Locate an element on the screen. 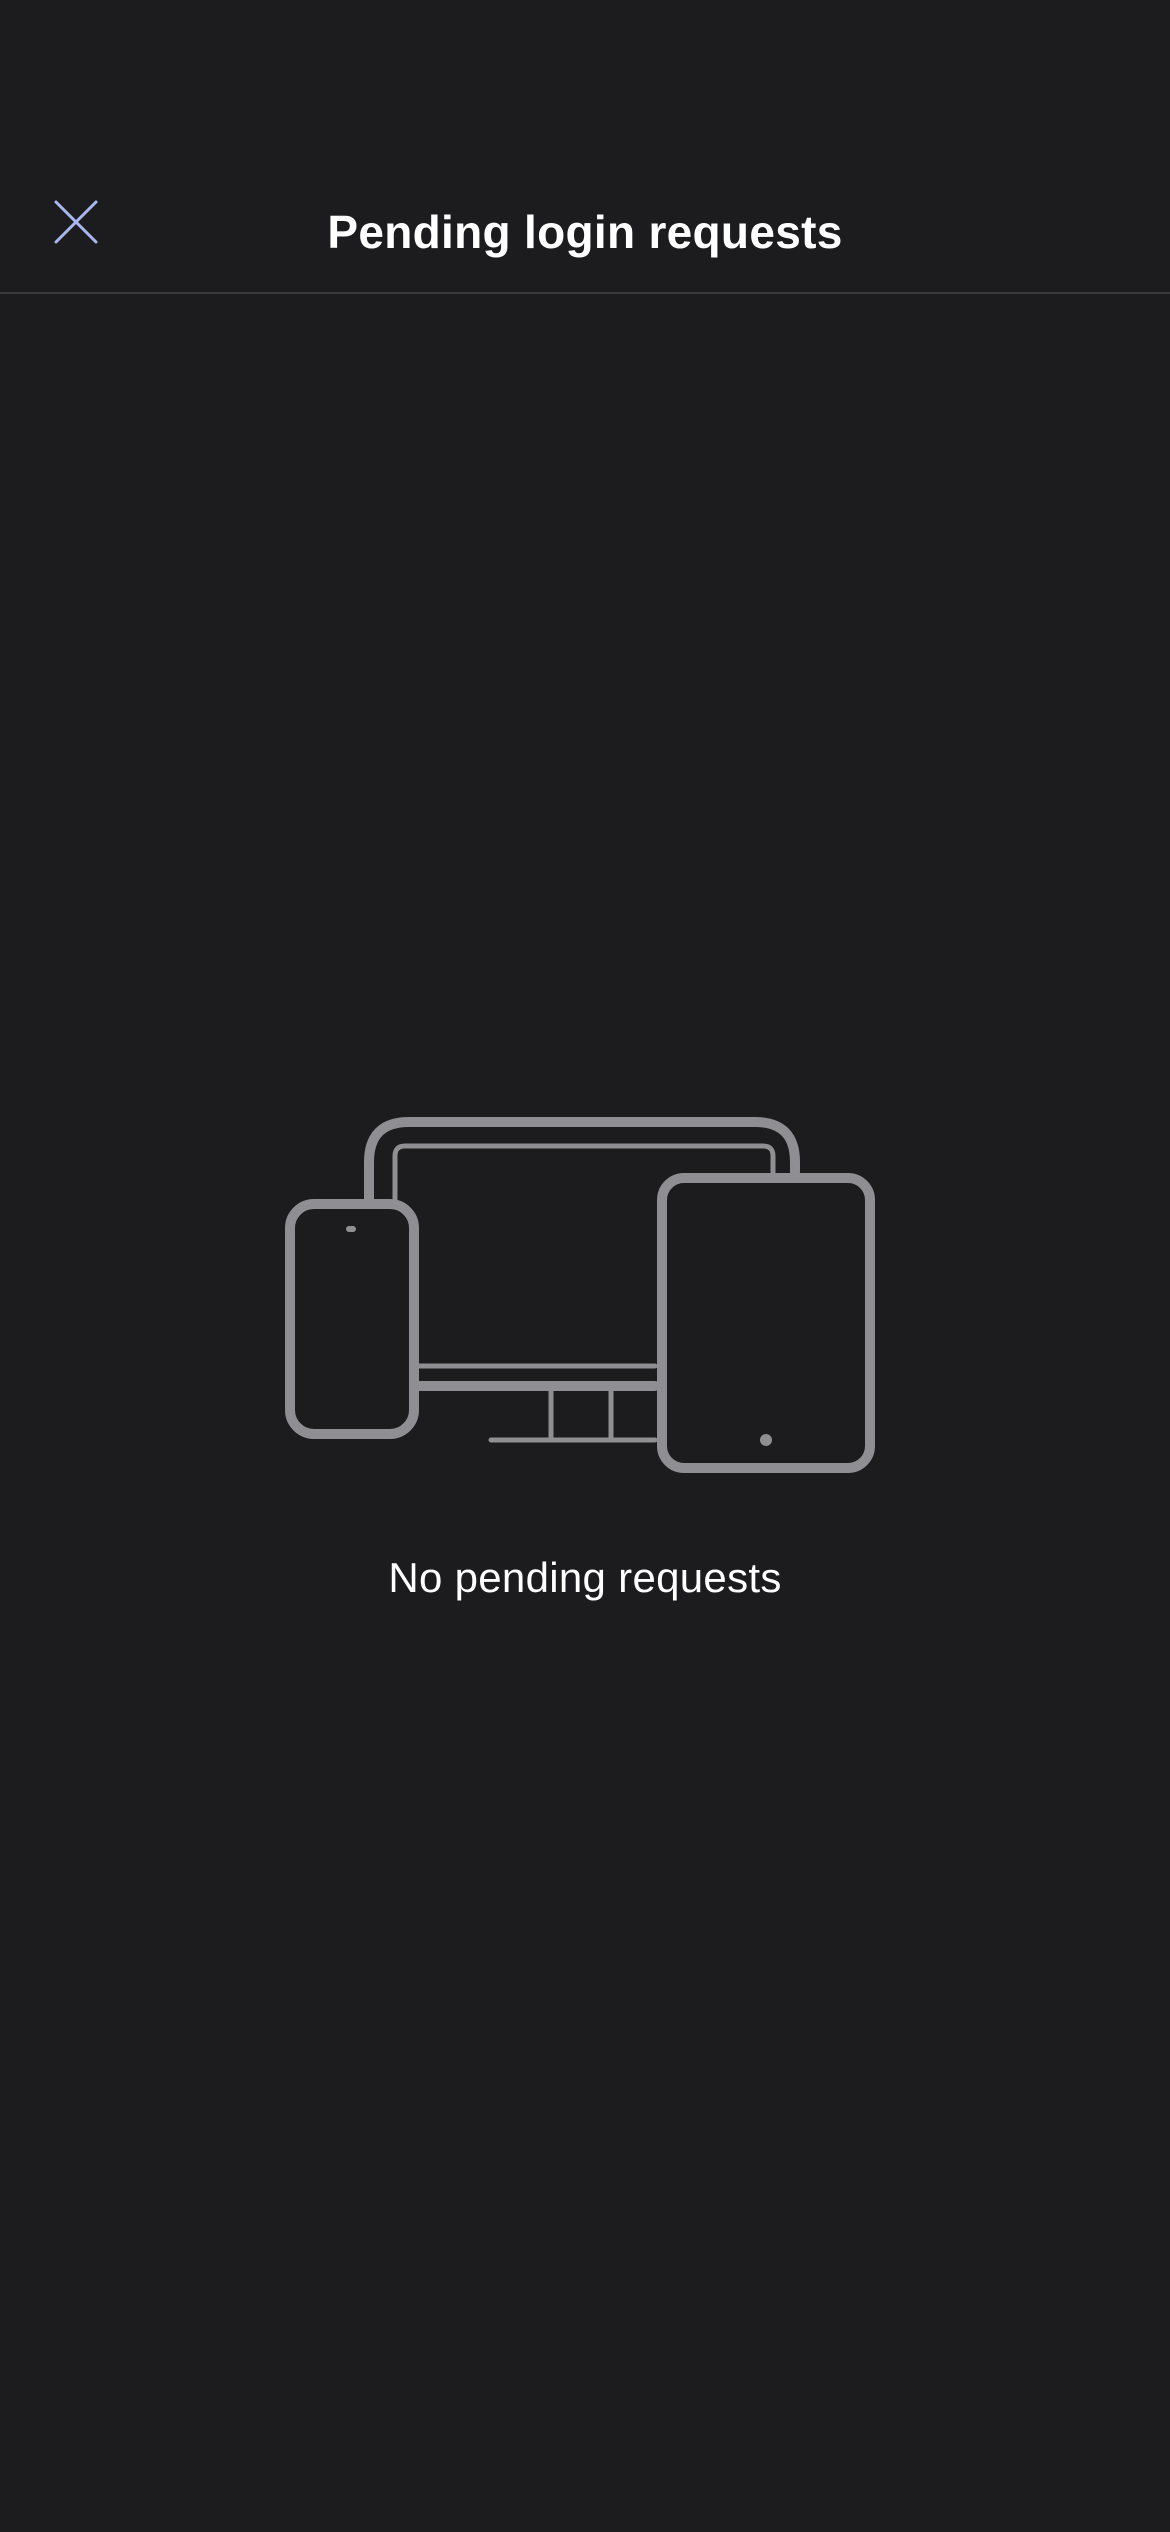  status-bar-area is located at coordinates (585, 80).